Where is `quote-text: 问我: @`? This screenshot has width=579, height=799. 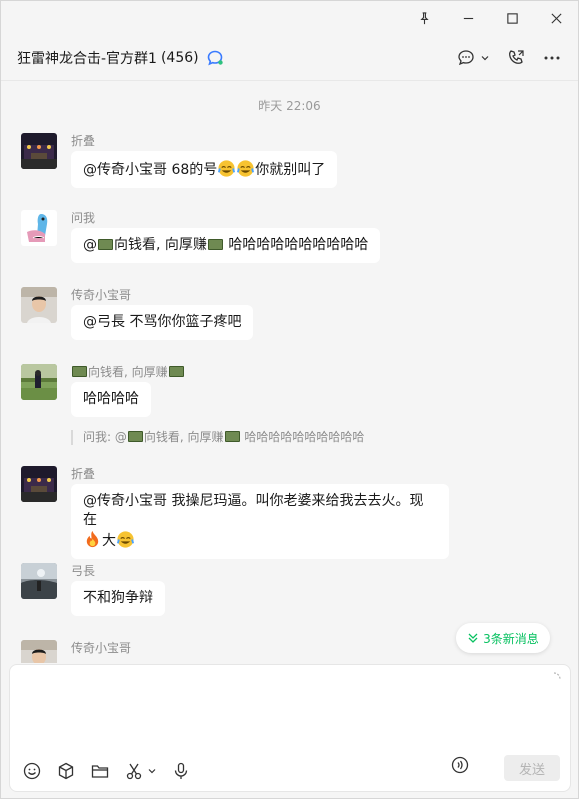
quote-text: 问我: @ is located at coordinates (105, 437).